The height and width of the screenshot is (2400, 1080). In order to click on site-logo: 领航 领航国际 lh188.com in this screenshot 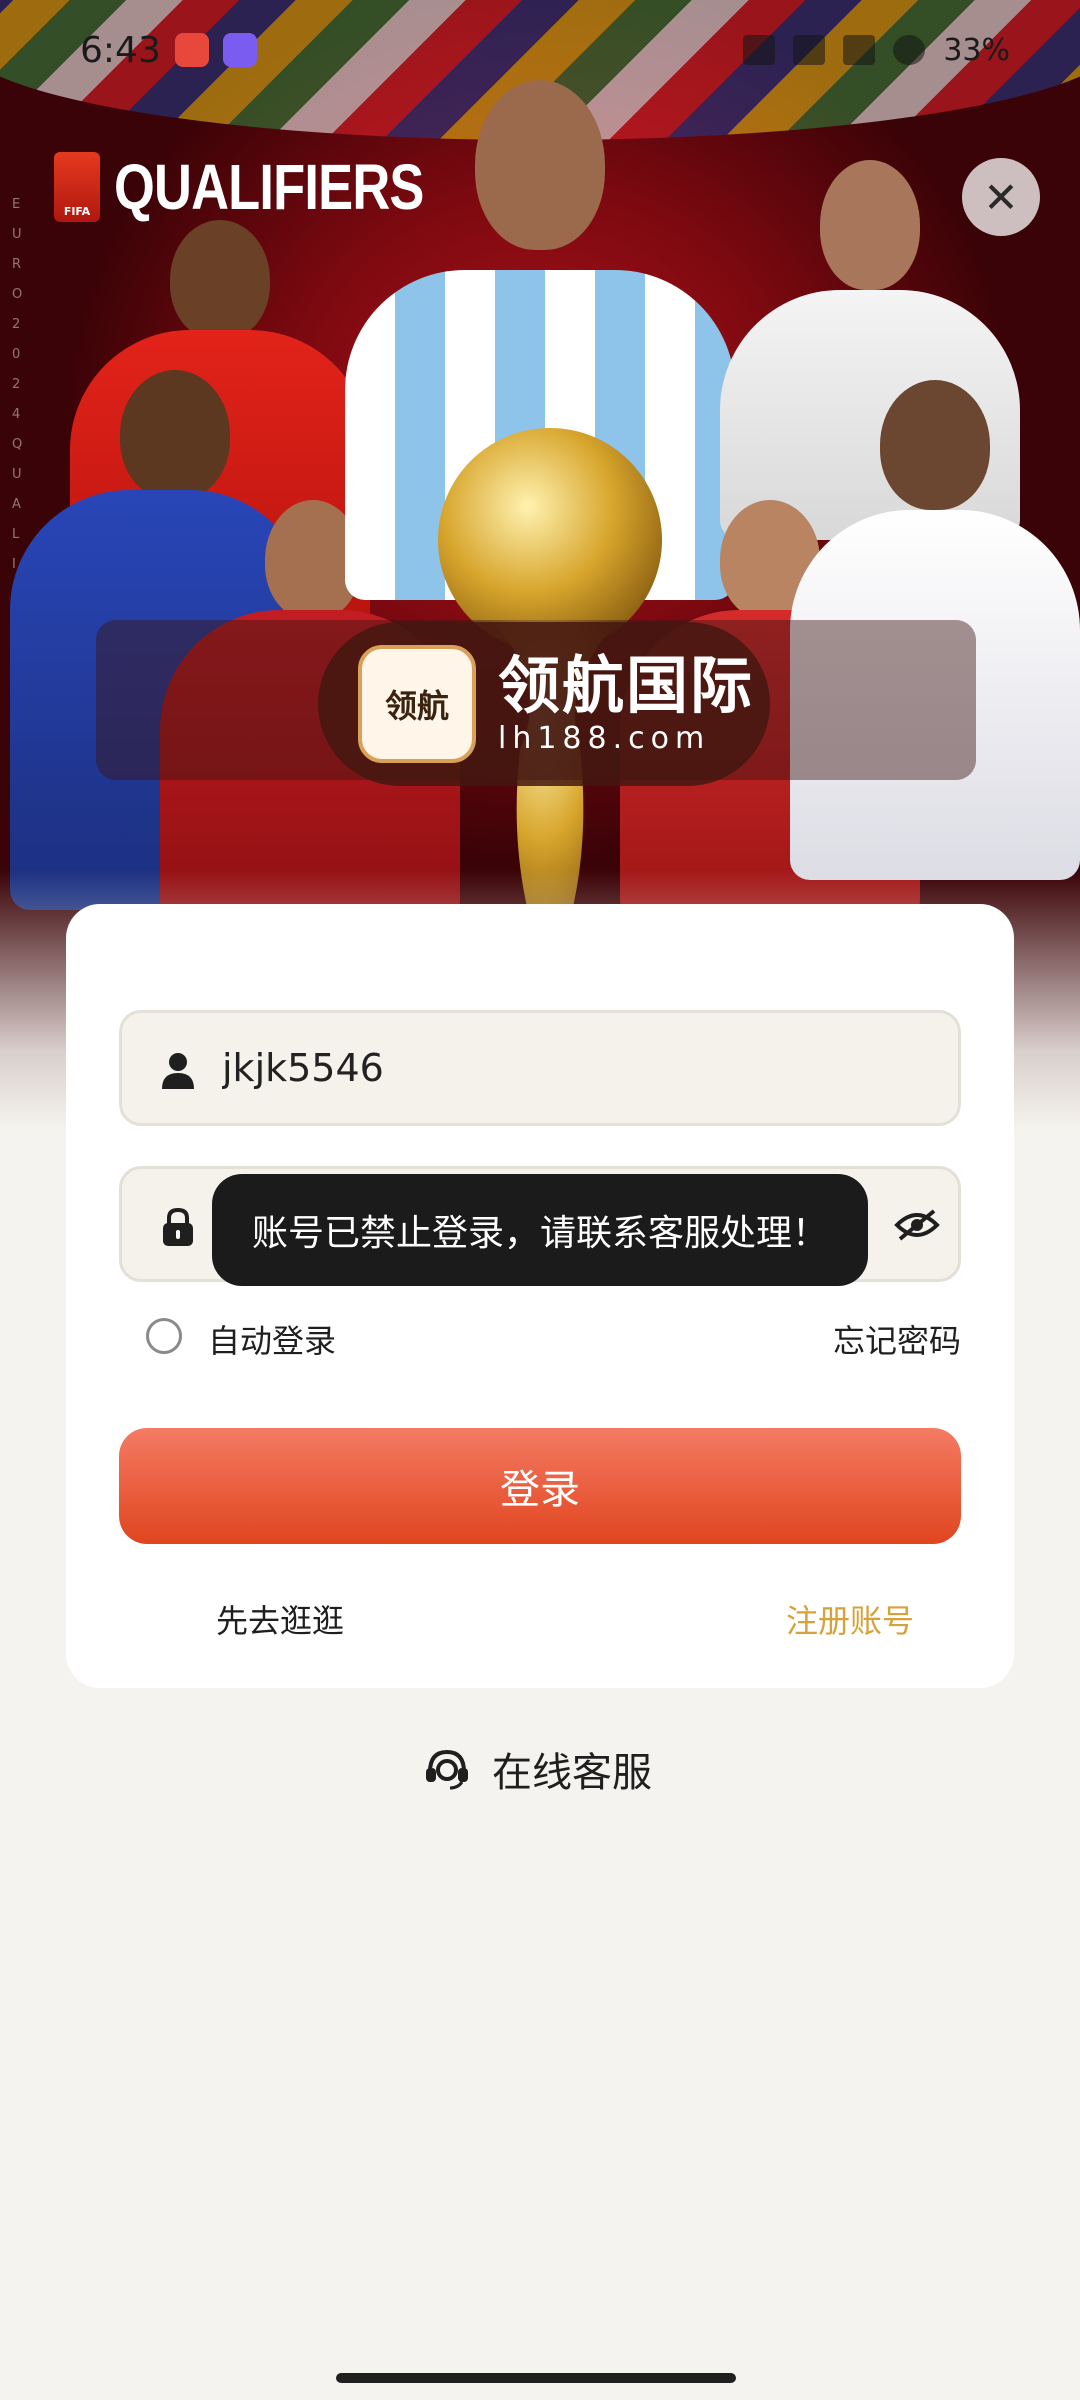, I will do `click(544, 704)`.